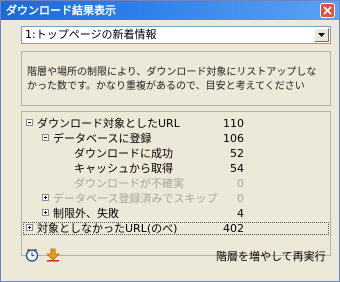 This screenshot has height=282, width=340. I want to click on title-bar: ダウンロード結果表示, so click(170, 10).